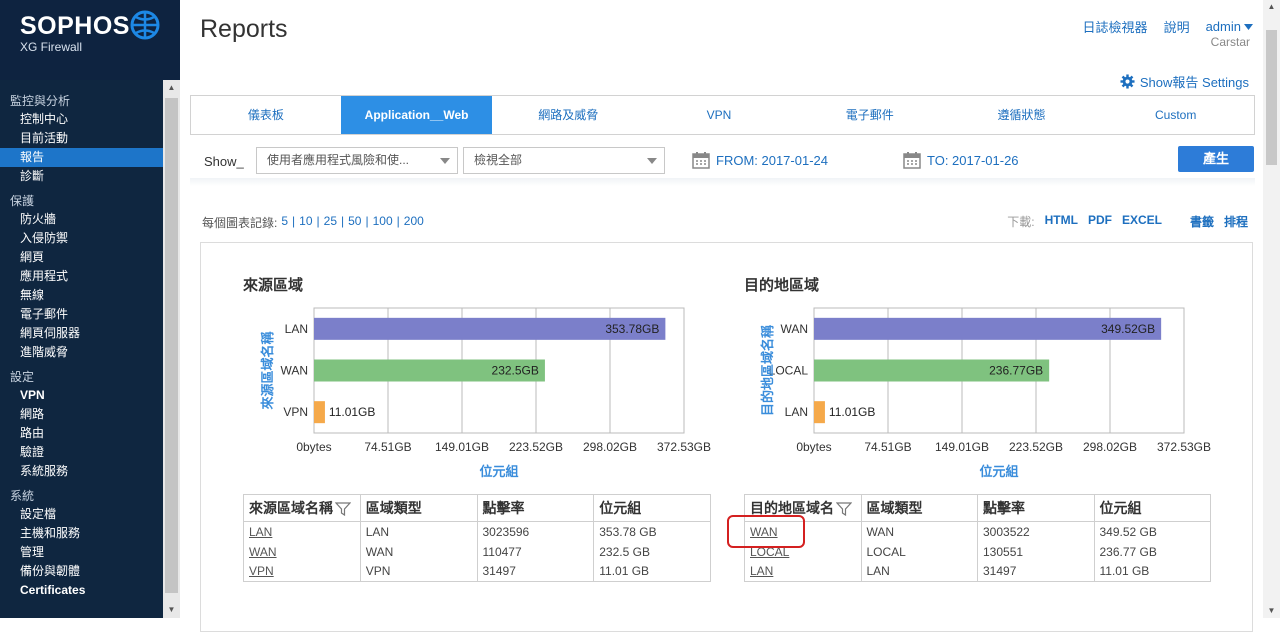  What do you see at coordinates (1184, 447) in the screenshot?
I see `x-tick-label: 372.53GB` at bounding box center [1184, 447].